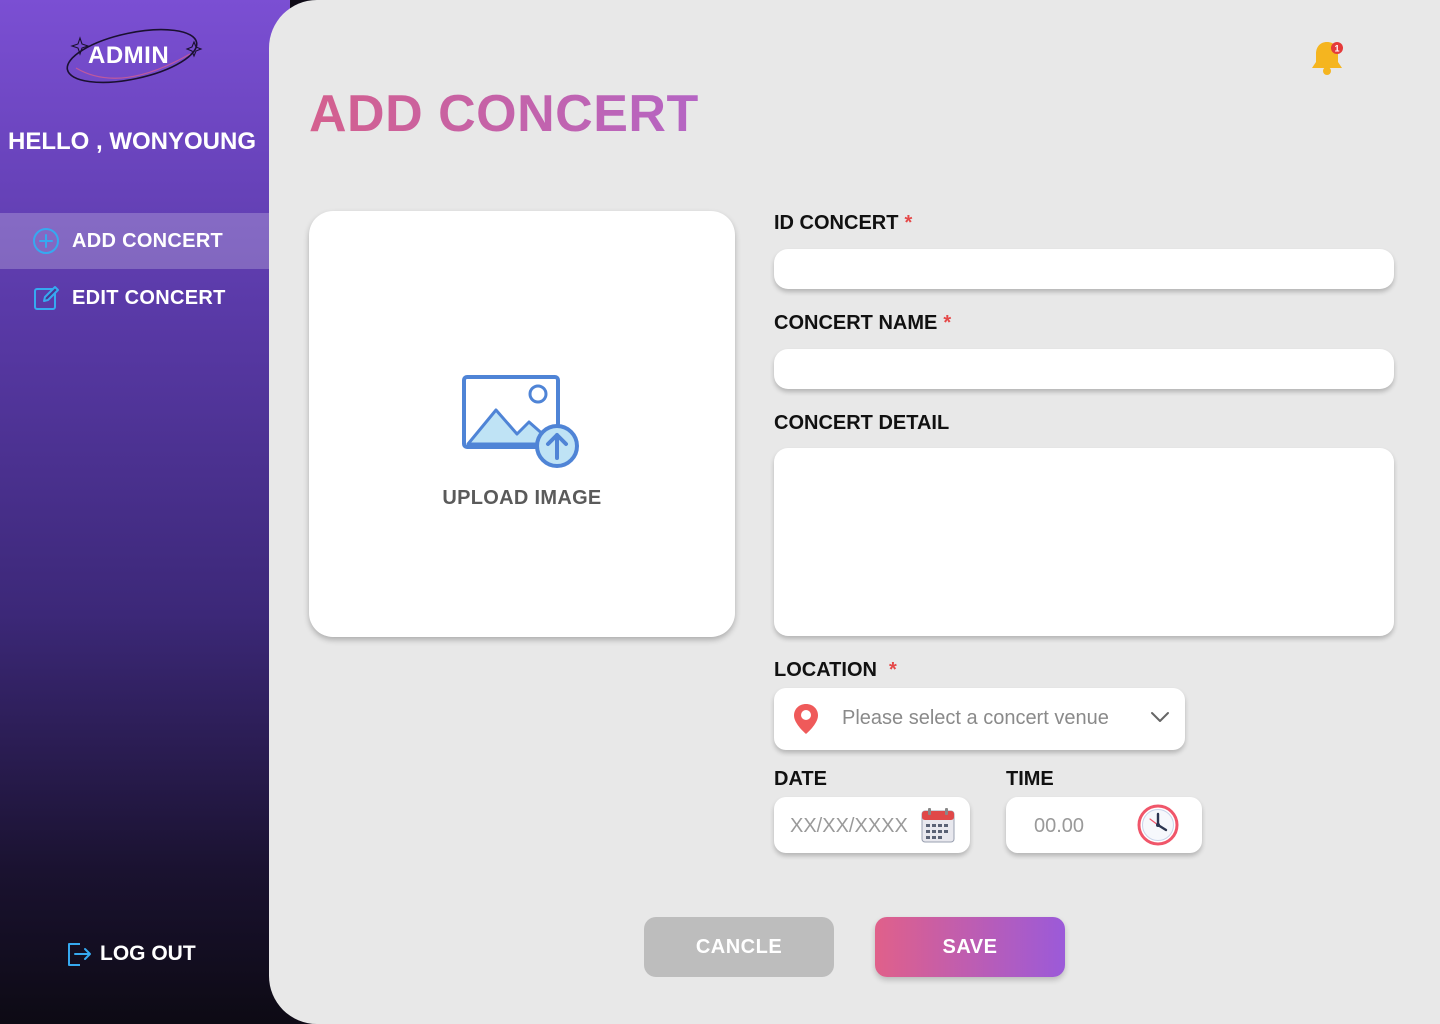  I want to click on sidebar-item-label: ADD CONCERT, so click(148, 240).